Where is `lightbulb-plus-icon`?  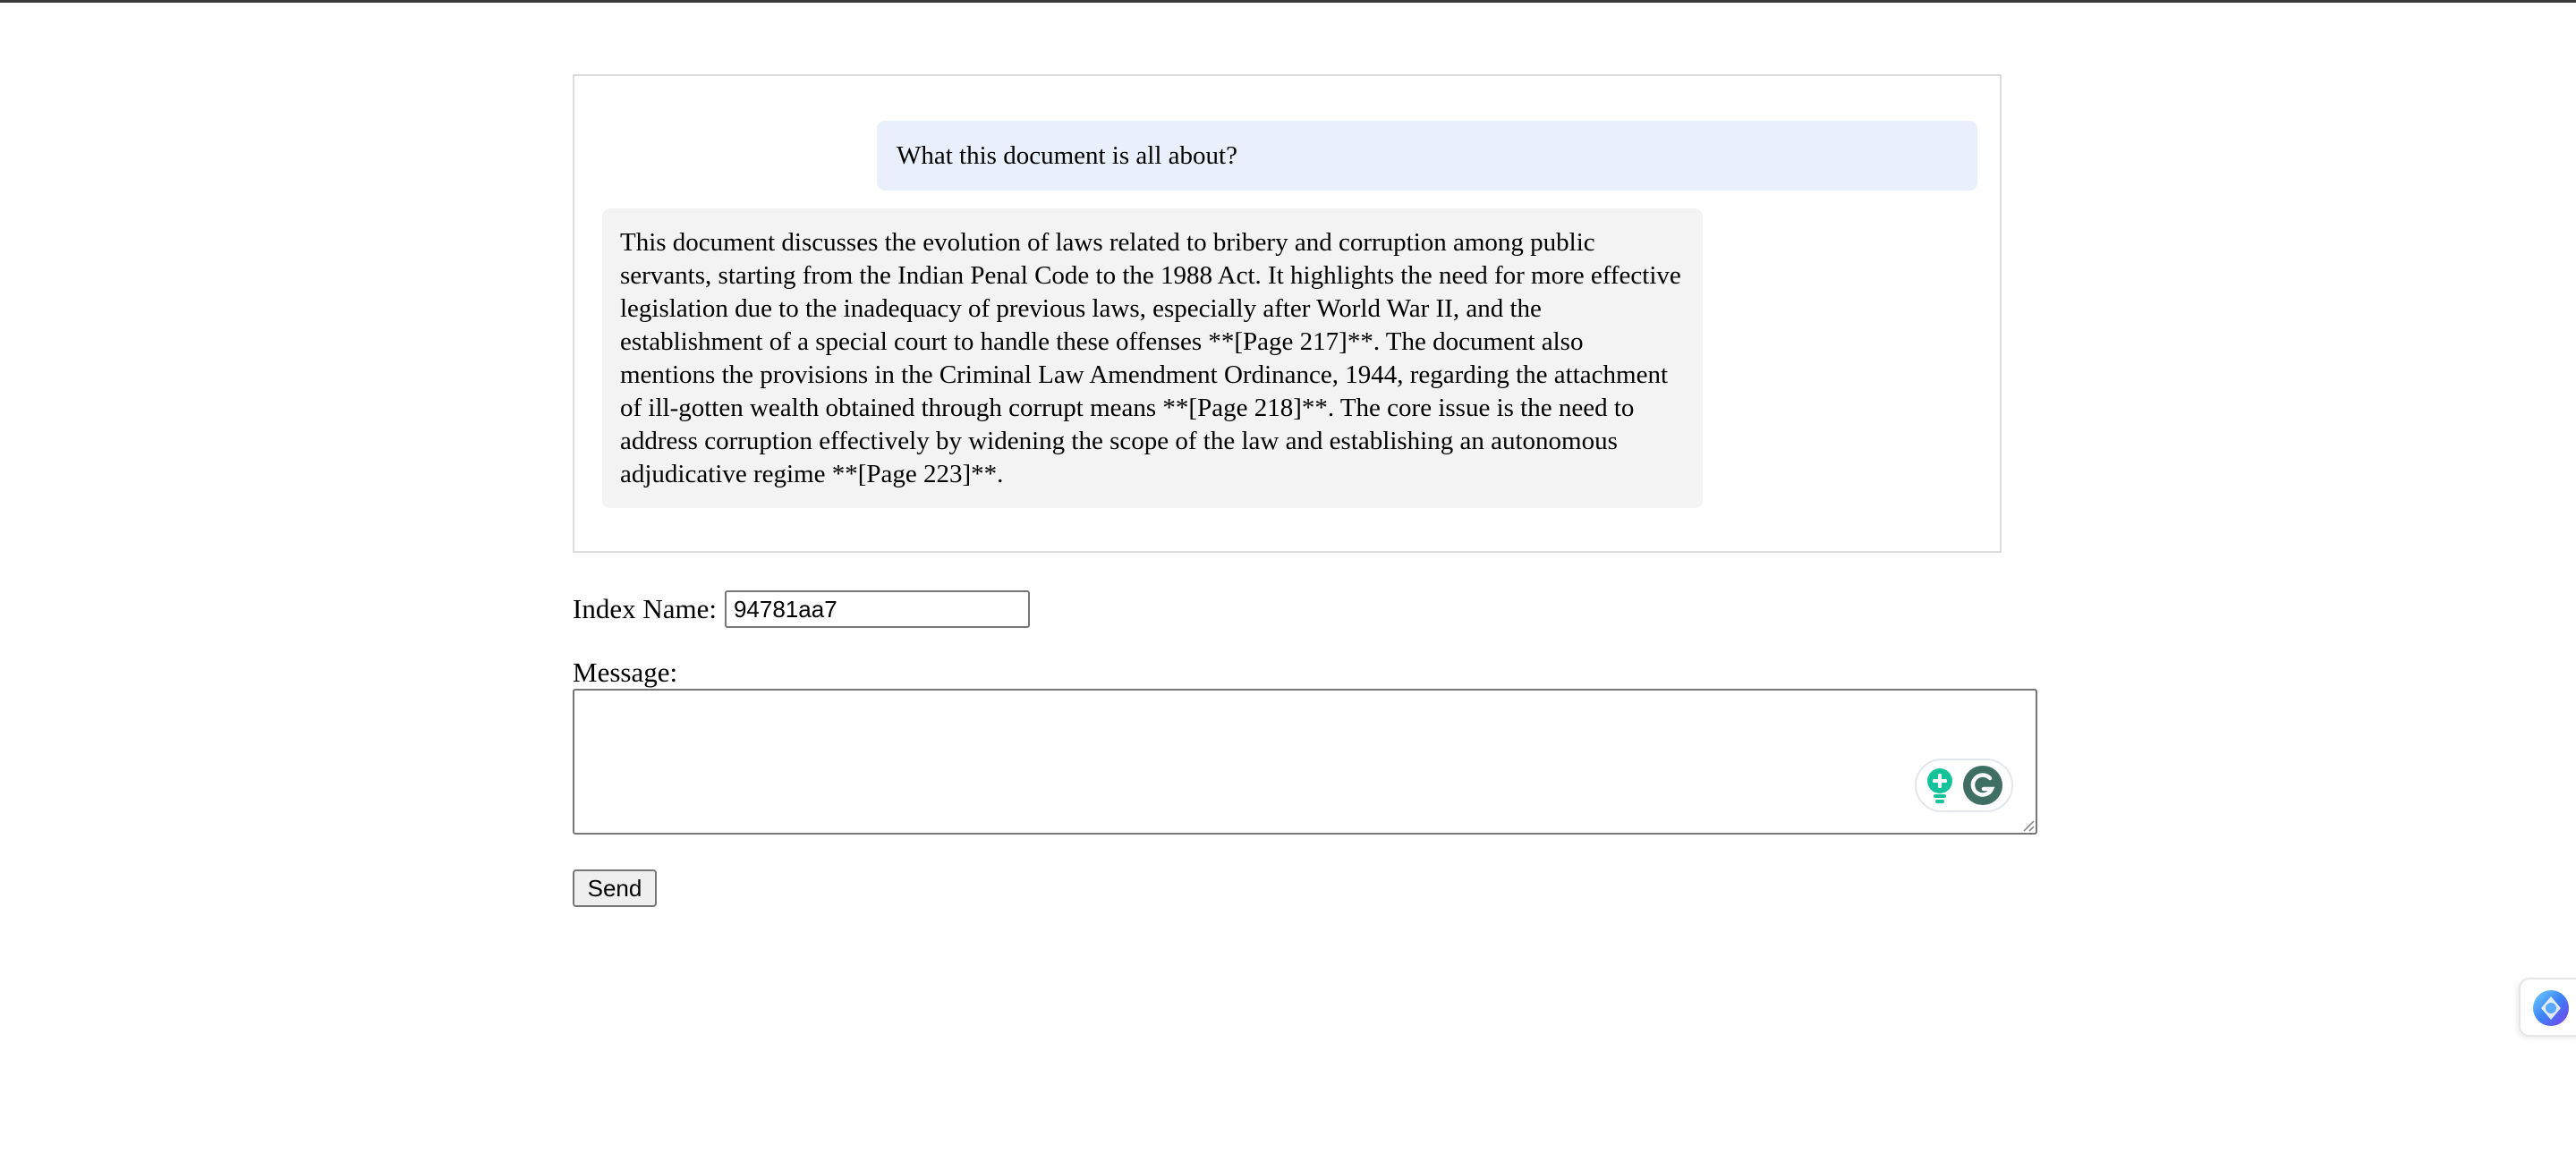 lightbulb-plus-icon is located at coordinates (1940, 785).